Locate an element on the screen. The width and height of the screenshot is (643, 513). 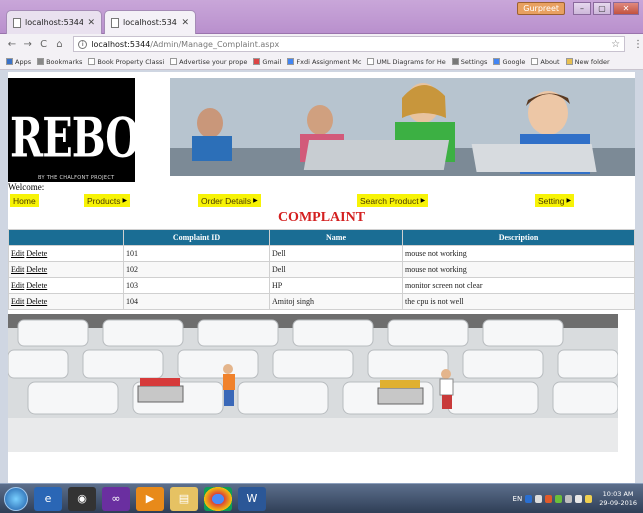
language-indicator: EN is located at coordinates (518, 499).